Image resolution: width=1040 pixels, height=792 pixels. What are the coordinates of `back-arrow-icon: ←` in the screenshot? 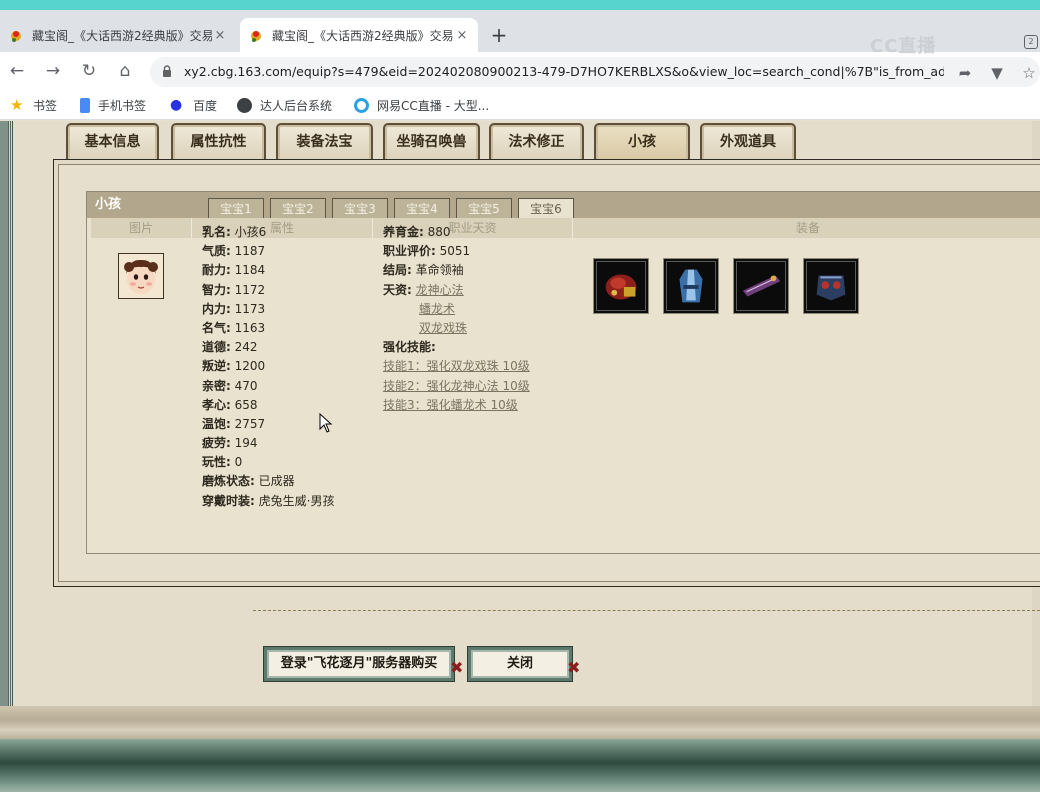 It's located at (17, 71).